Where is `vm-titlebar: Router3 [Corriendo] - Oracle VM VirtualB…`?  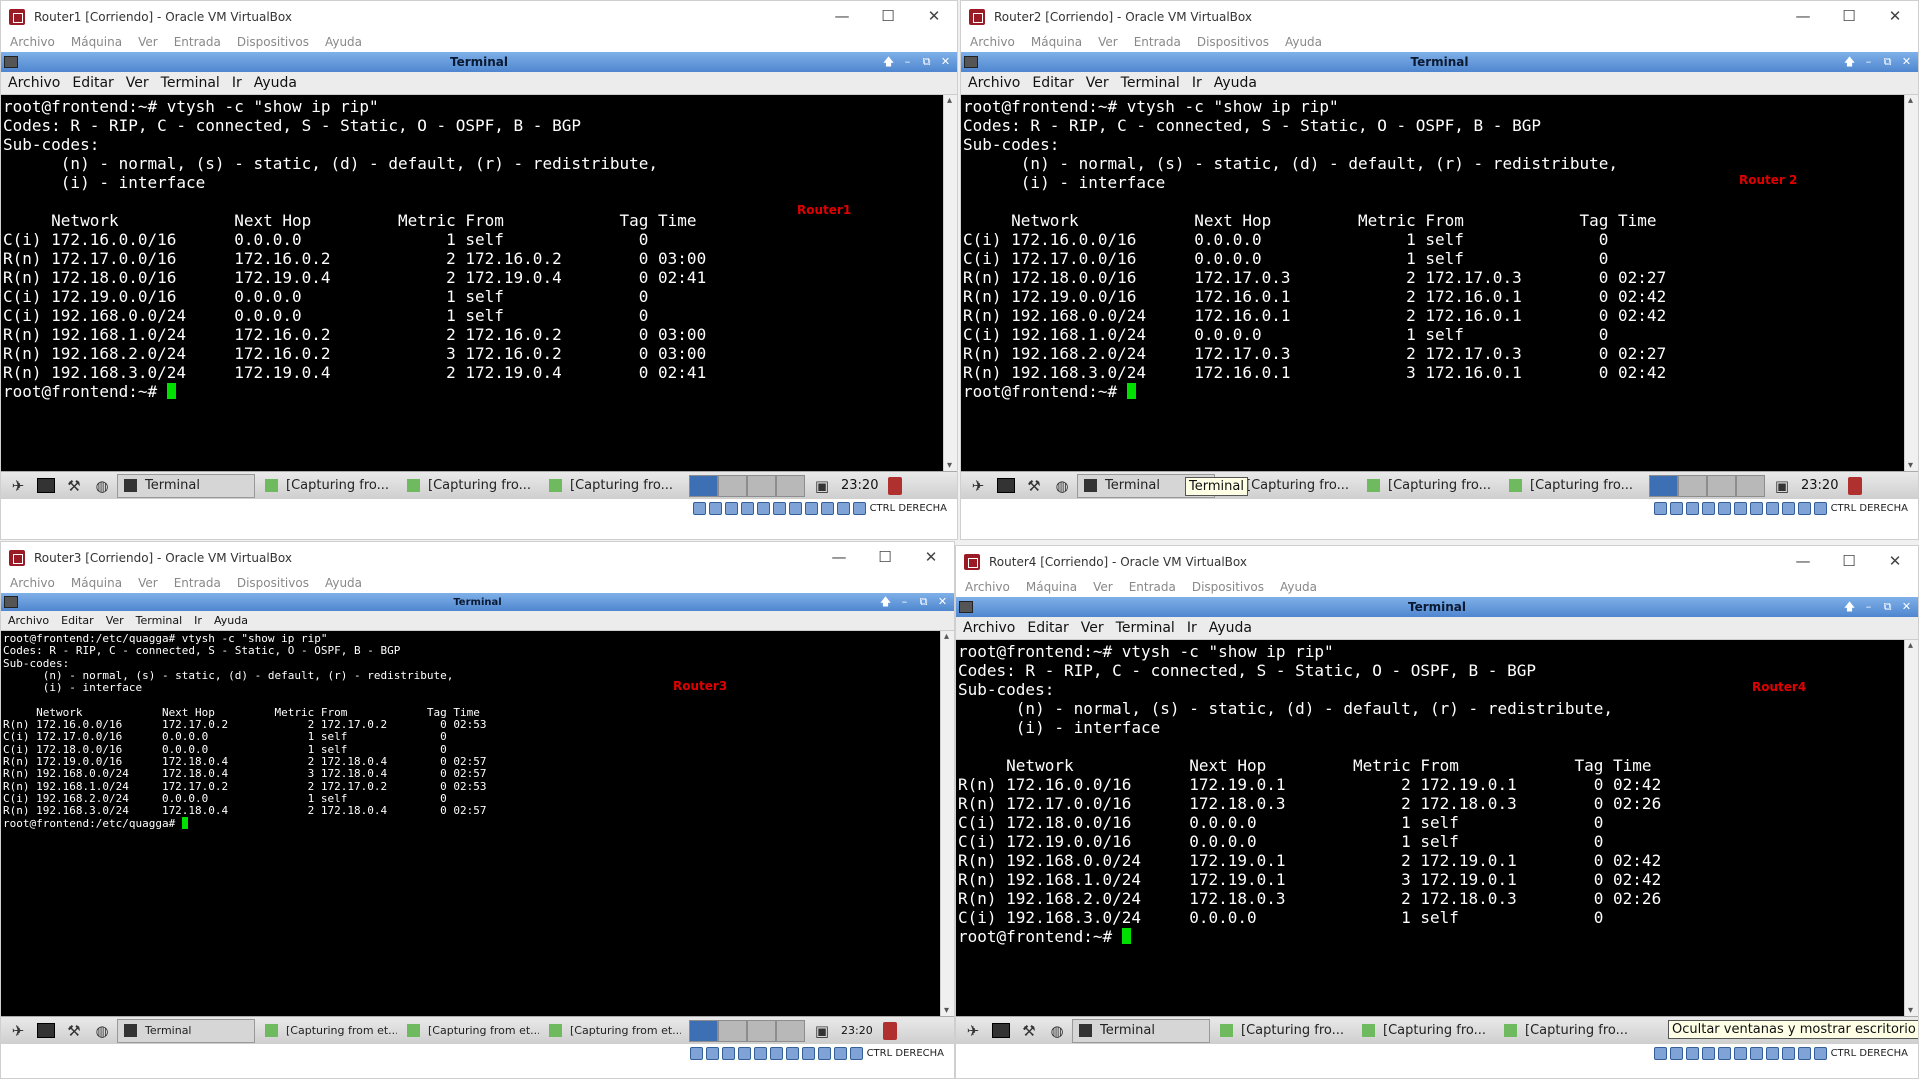 vm-titlebar: Router3 [Corriendo] - Oracle VM VirtualB… is located at coordinates (477, 557).